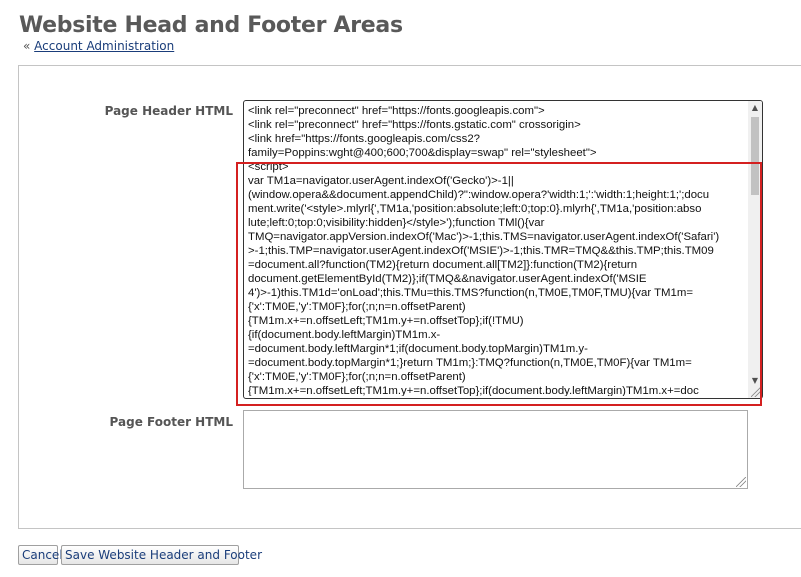 Image resolution: width=801 pixels, height=577 pixels. What do you see at coordinates (755, 108) in the screenshot?
I see `scroll-up-icon: ▲` at bounding box center [755, 108].